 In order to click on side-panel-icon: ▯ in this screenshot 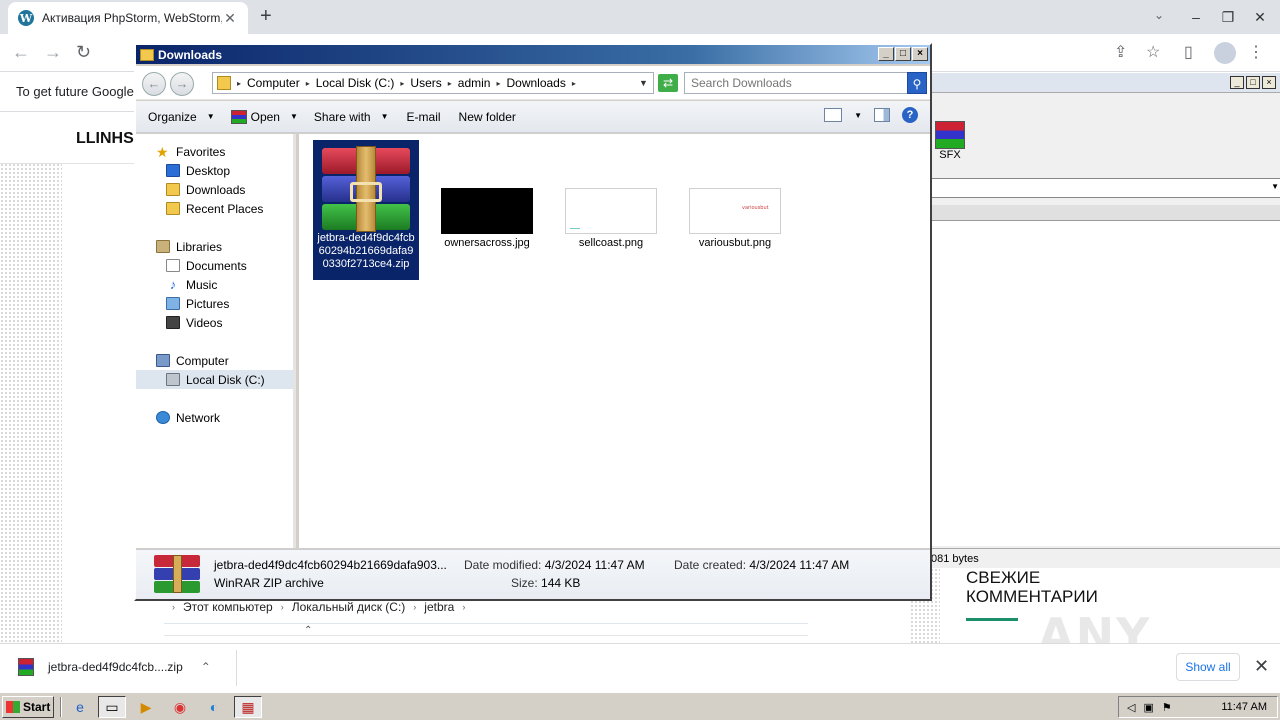, I will do `click(1188, 52)`.